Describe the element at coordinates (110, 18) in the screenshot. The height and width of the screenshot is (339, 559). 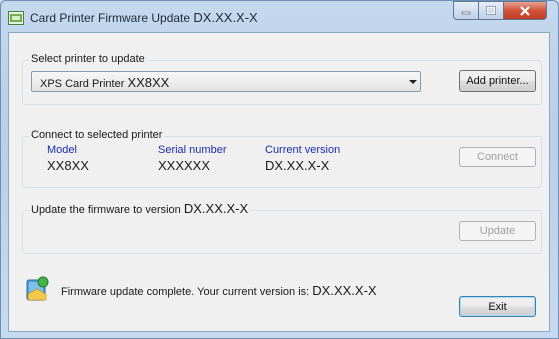
I see `window-title-text: Card Printer Firmware Update` at that location.